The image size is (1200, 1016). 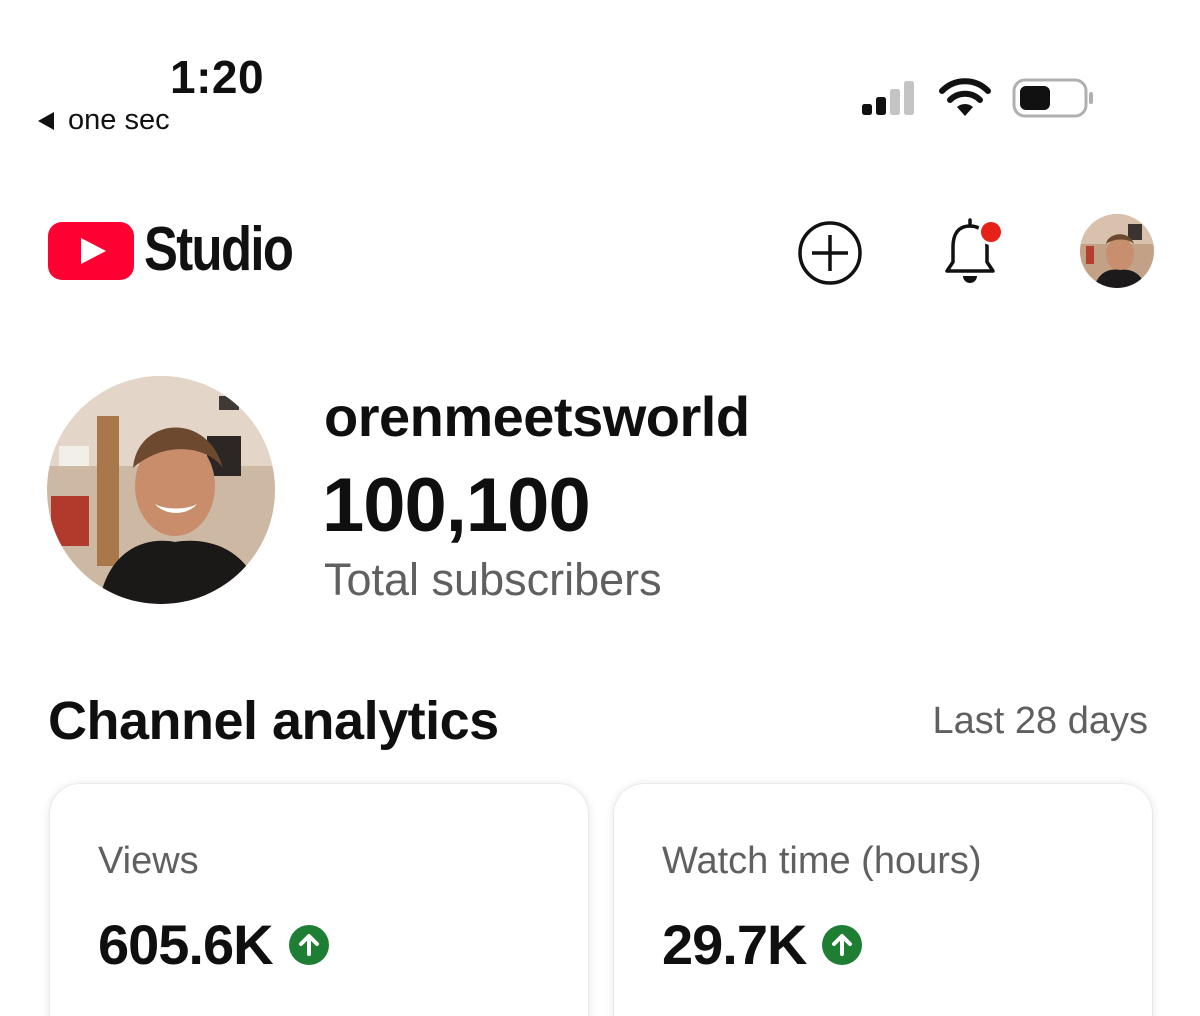 I want to click on subscriber-count: 100,100, so click(x=456, y=505).